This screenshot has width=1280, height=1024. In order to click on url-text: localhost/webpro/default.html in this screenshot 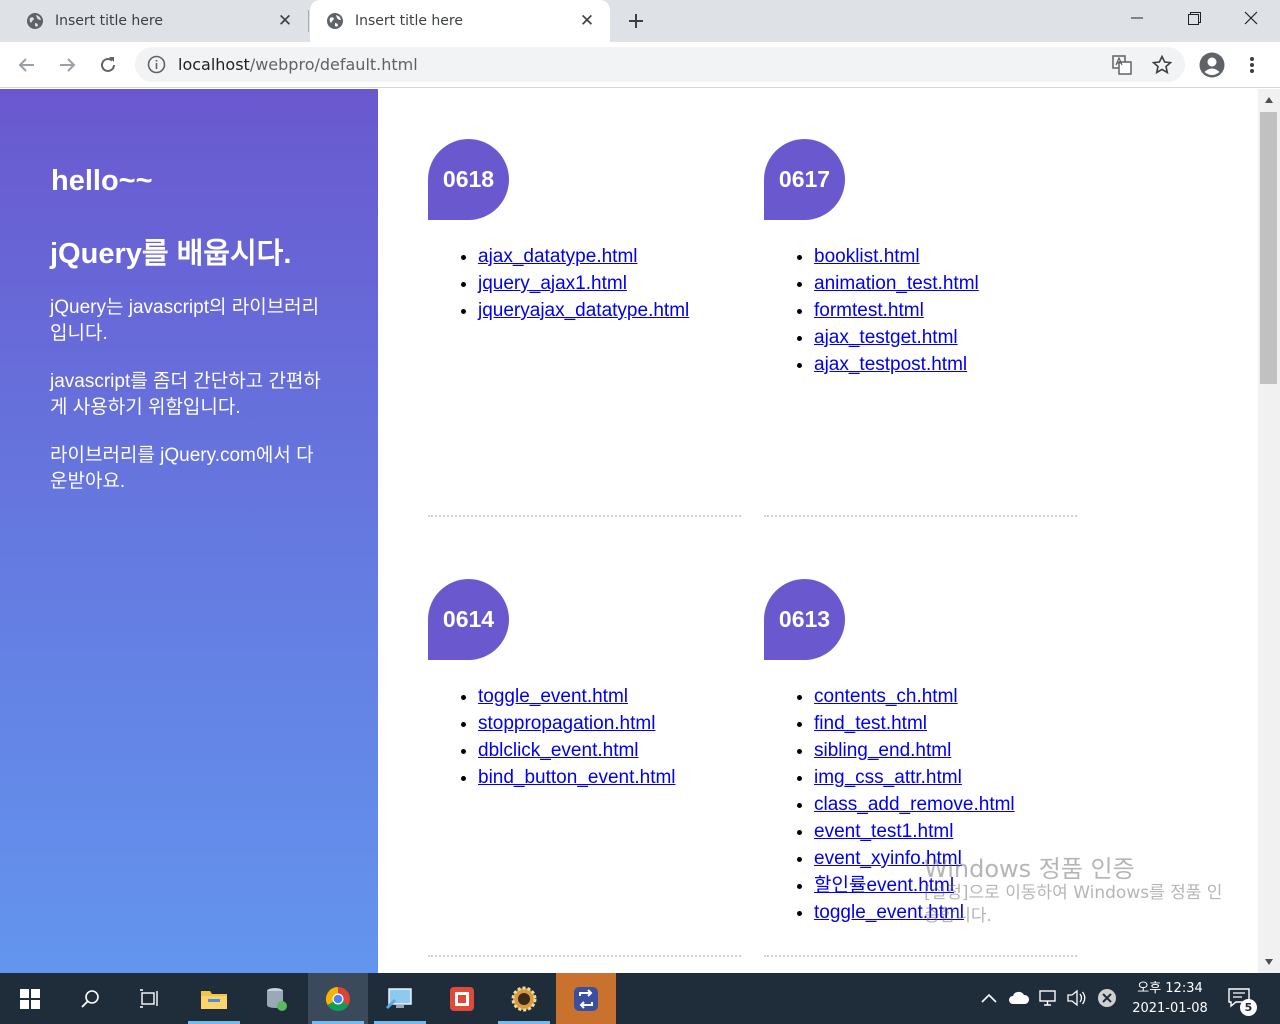, I will do `click(298, 64)`.